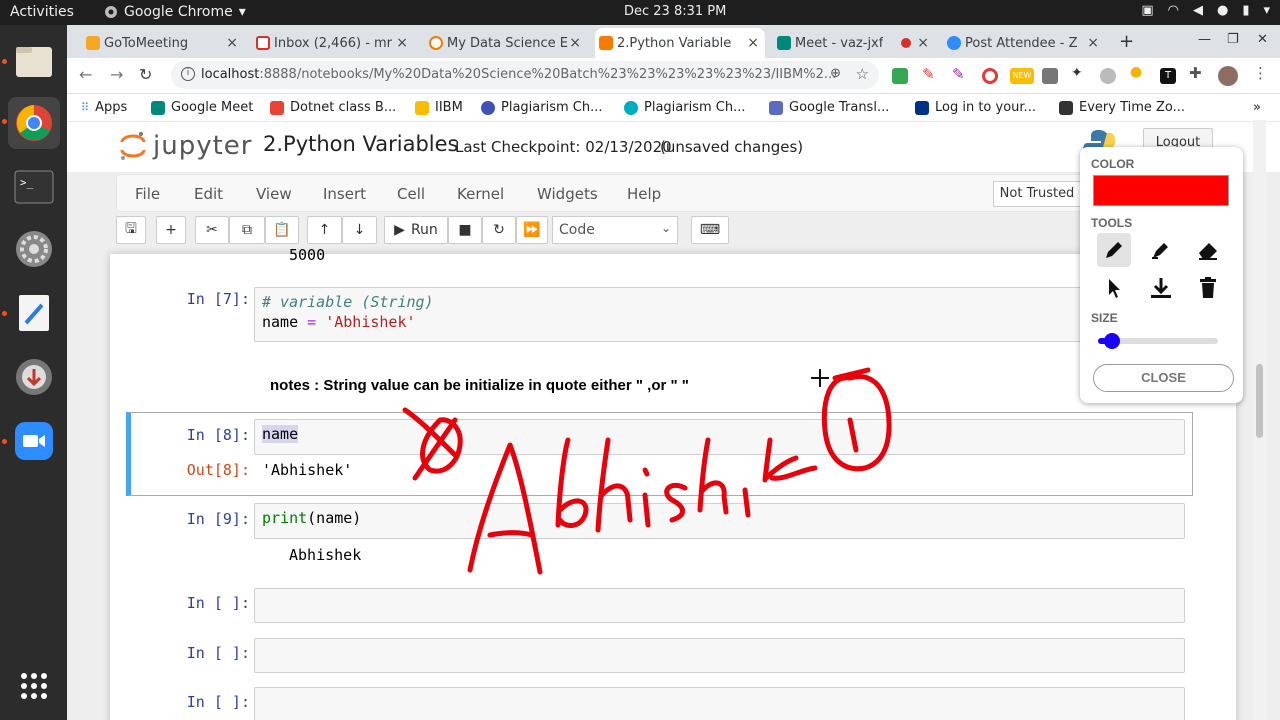  What do you see at coordinates (1208, 288) in the screenshot?
I see `trash-icon` at bounding box center [1208, 288].